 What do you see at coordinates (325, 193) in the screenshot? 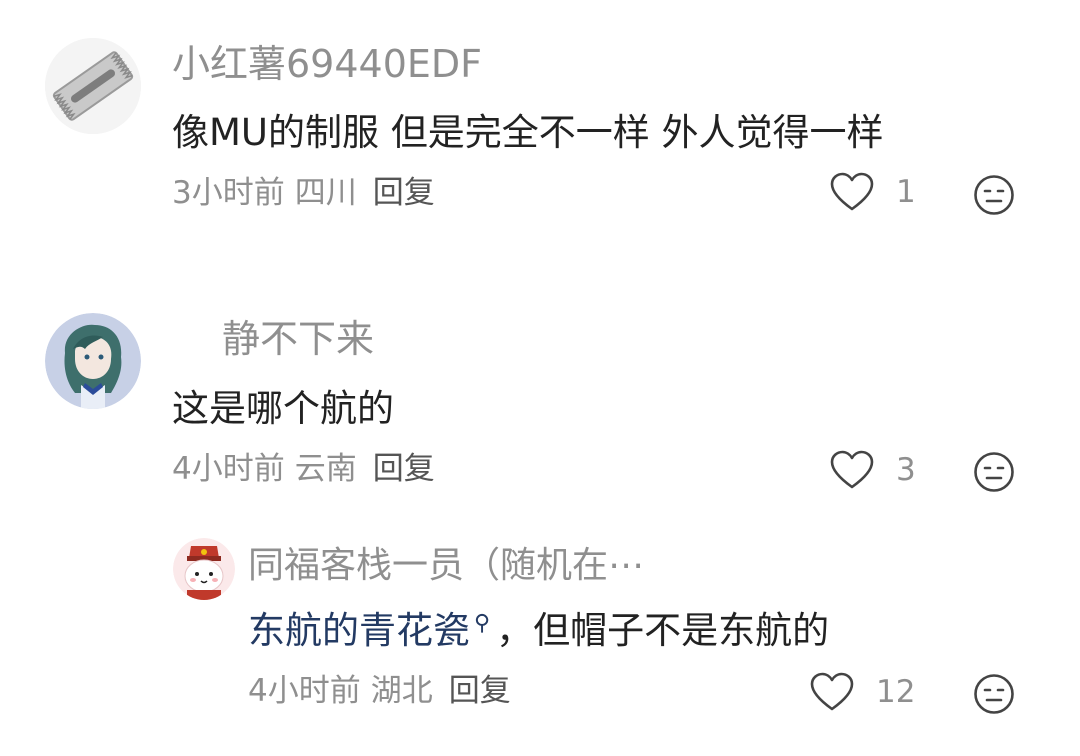
I see `comment-1-location: 四川` at bounding box center [325, 193].